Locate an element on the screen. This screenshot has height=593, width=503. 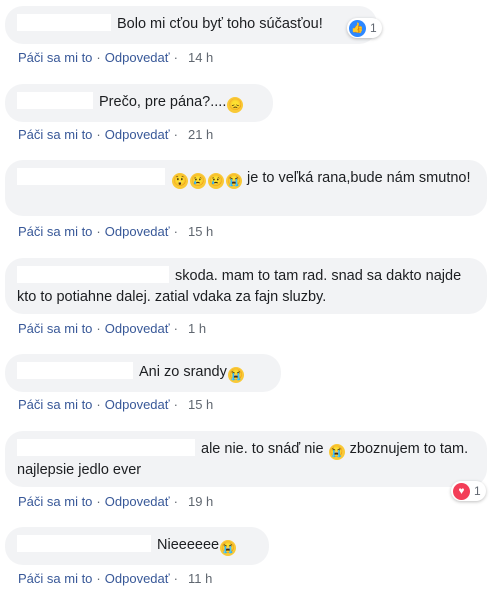
comment-bubble: Ani zo srandy 😭 is located at coordinates (143, 373).